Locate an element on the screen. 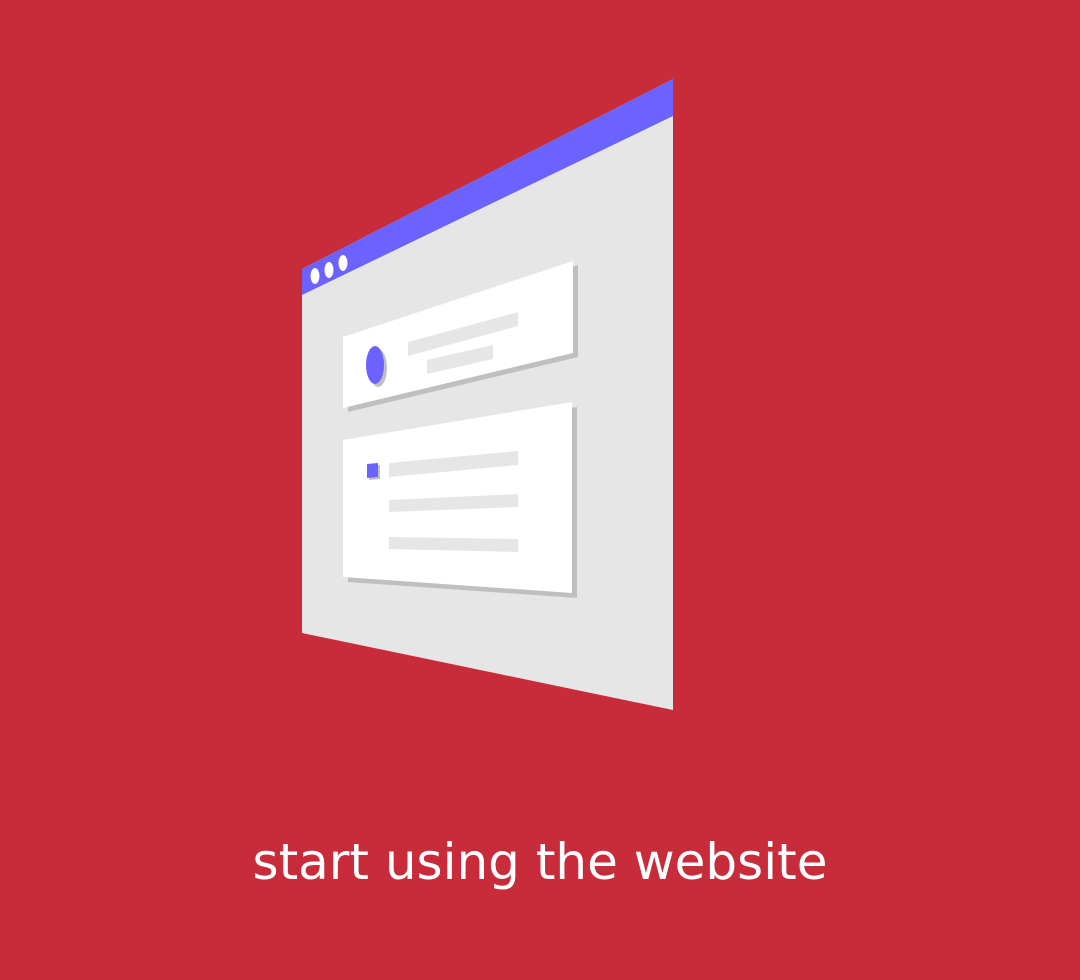 This screenshot has width=1080, height=980. checkbox-placeholder-icon is located at coordinates (372, 470).